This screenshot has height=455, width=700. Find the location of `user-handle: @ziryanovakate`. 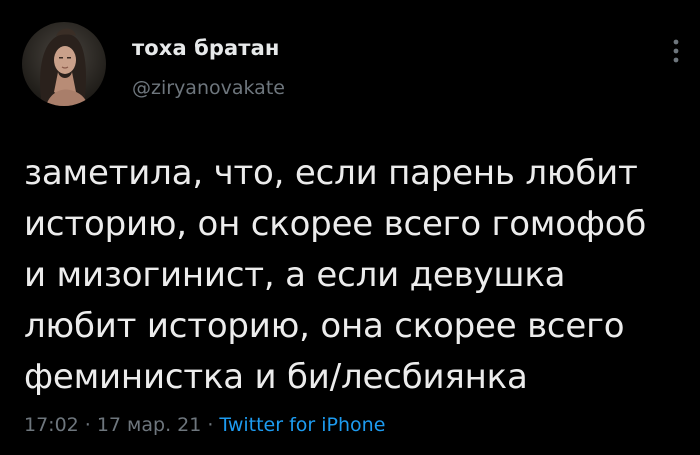

user-handle: @ziryanovakate is located at coordinates (208, 88).